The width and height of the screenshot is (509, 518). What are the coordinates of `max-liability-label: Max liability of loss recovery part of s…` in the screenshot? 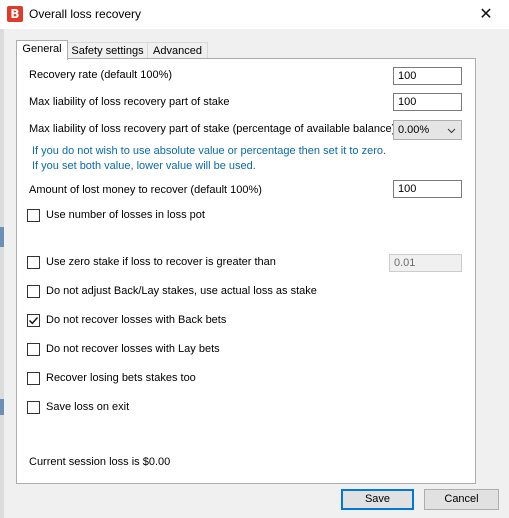 It's located at (129, 102).